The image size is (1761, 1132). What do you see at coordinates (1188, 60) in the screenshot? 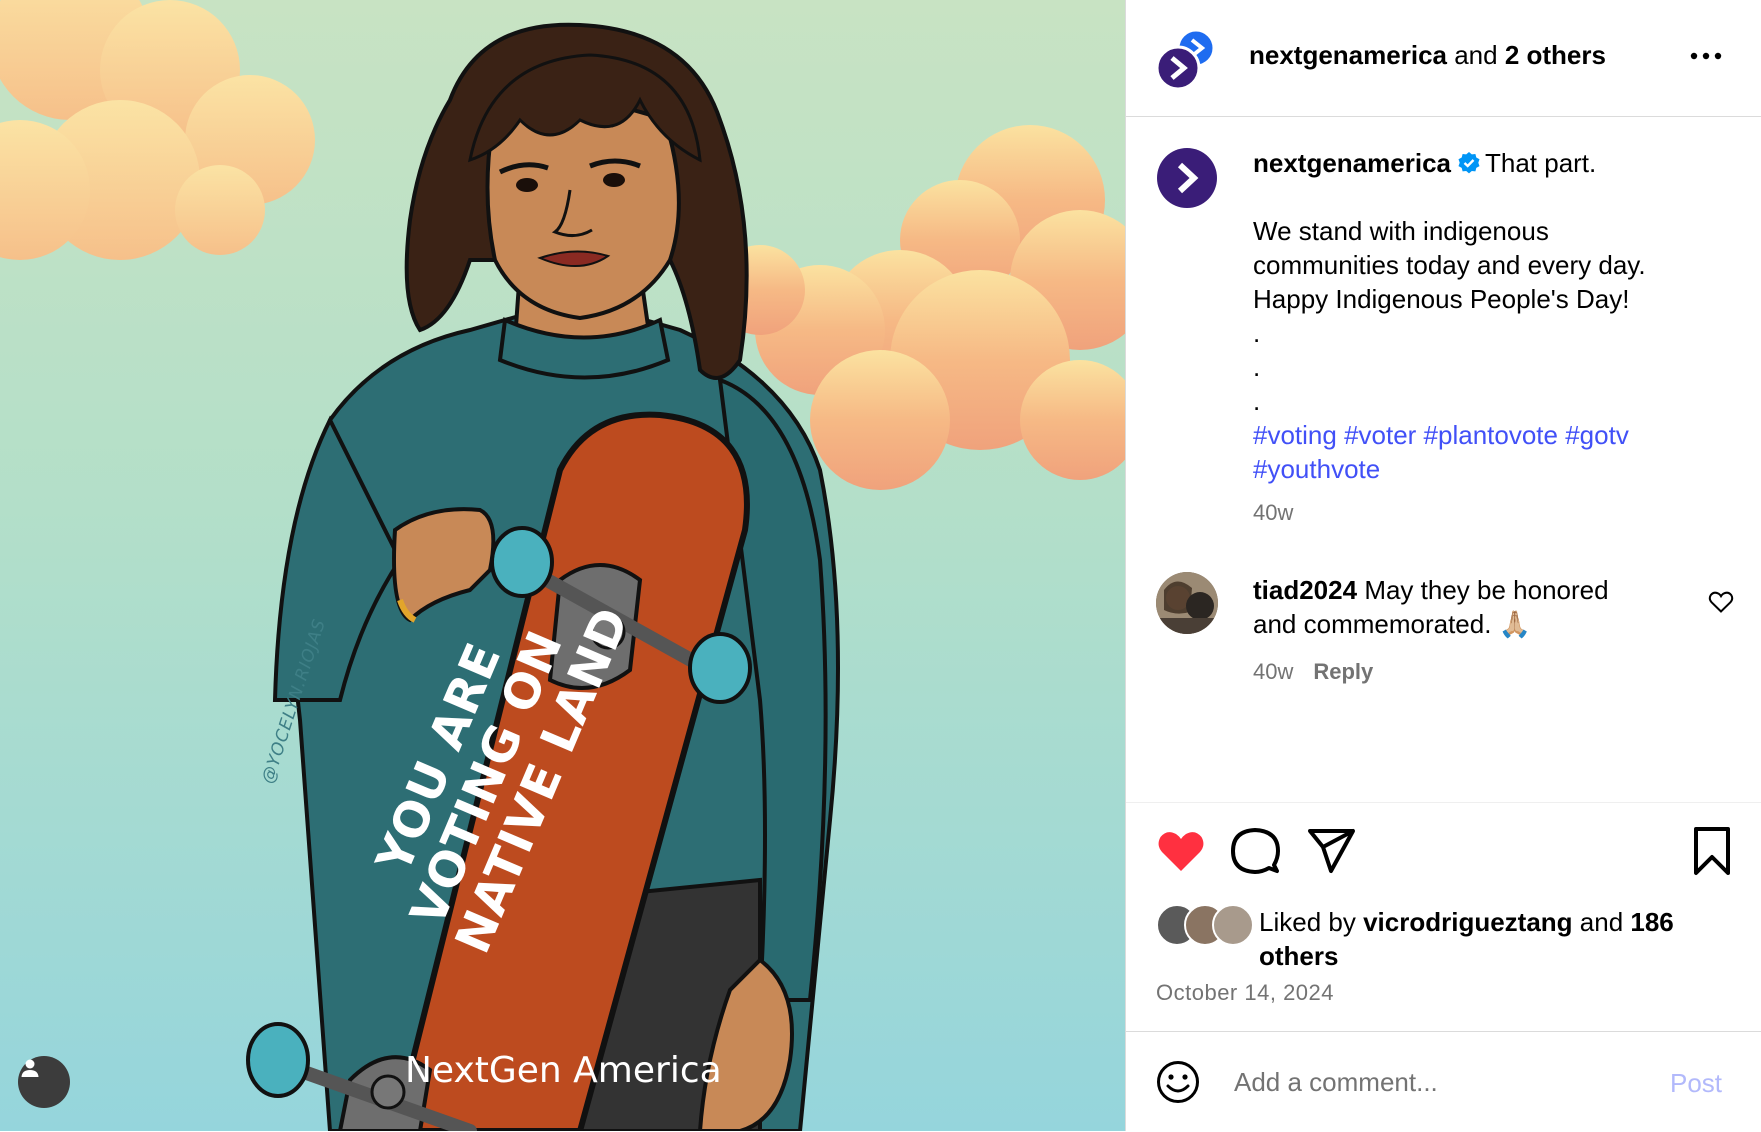
I see `collab-avatar` at bounding box center [1188, 60].